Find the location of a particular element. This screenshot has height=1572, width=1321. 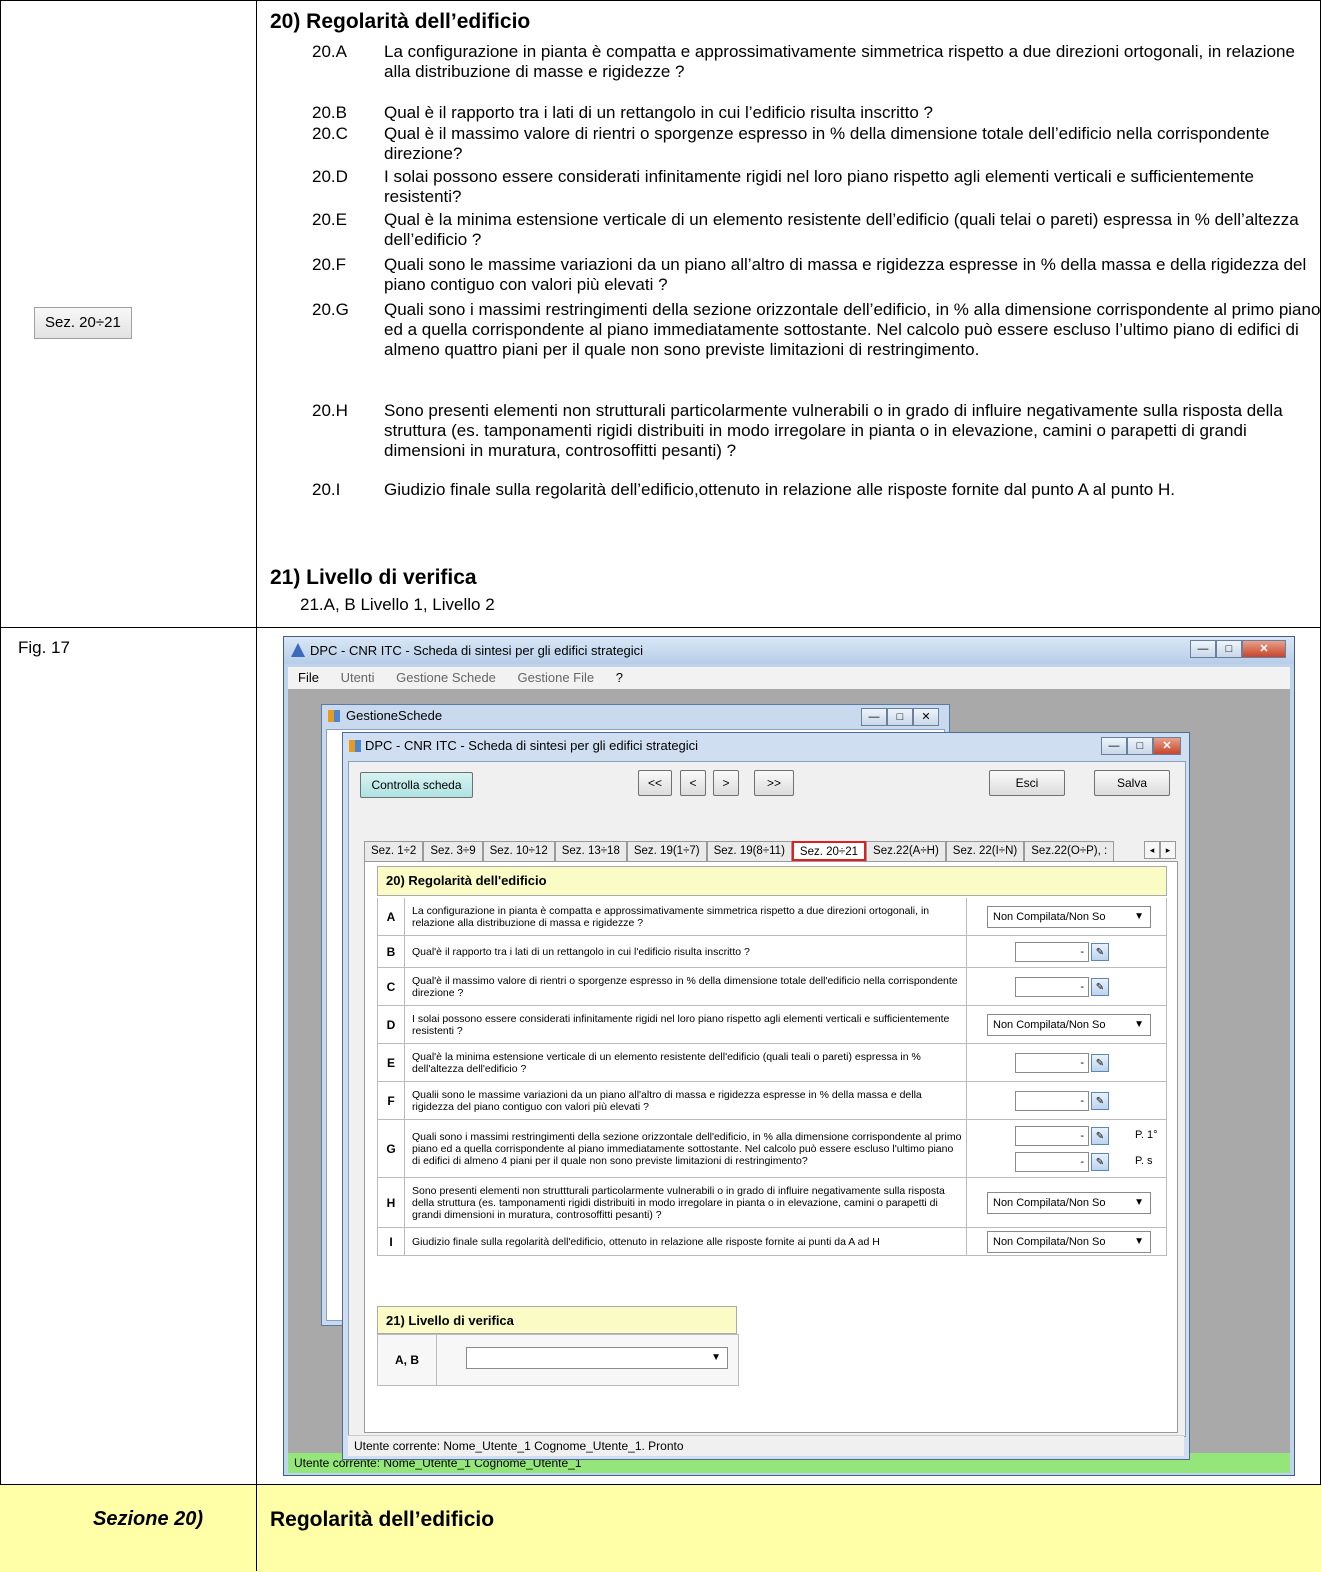

last-record-button: >> is located at coordinates (774, 783).